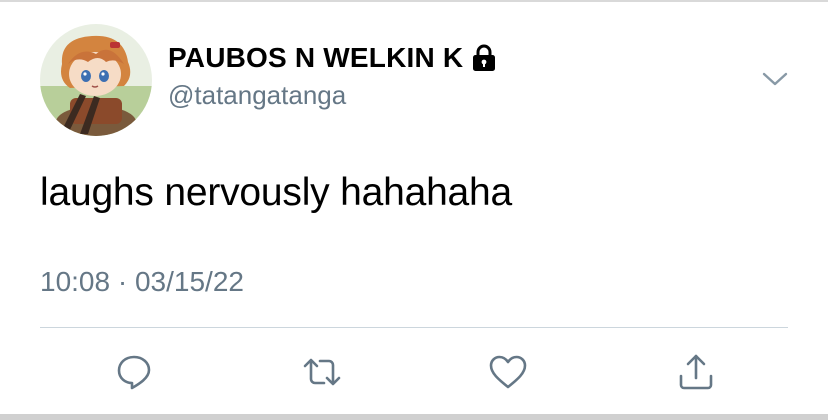 This screenshot has width=828, height=420. I want to click on like-icon, so click(508, 372).